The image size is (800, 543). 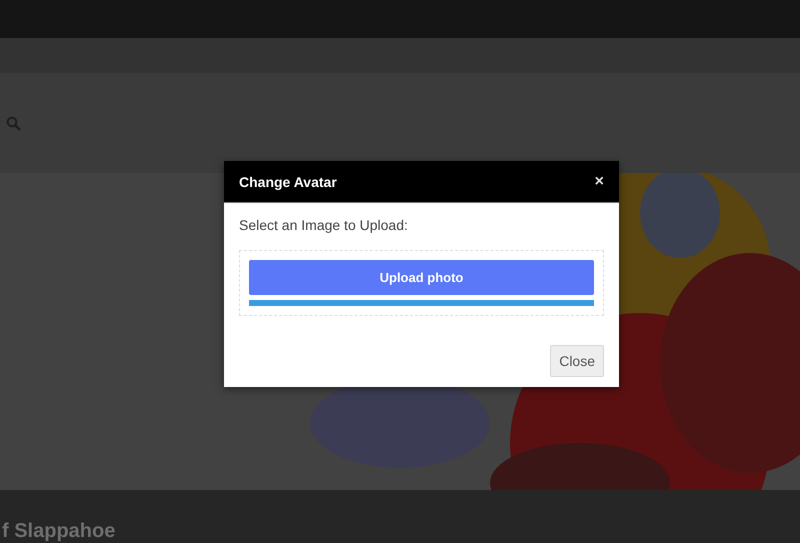 I want to click on search-icon, so click(x=13, y=123).